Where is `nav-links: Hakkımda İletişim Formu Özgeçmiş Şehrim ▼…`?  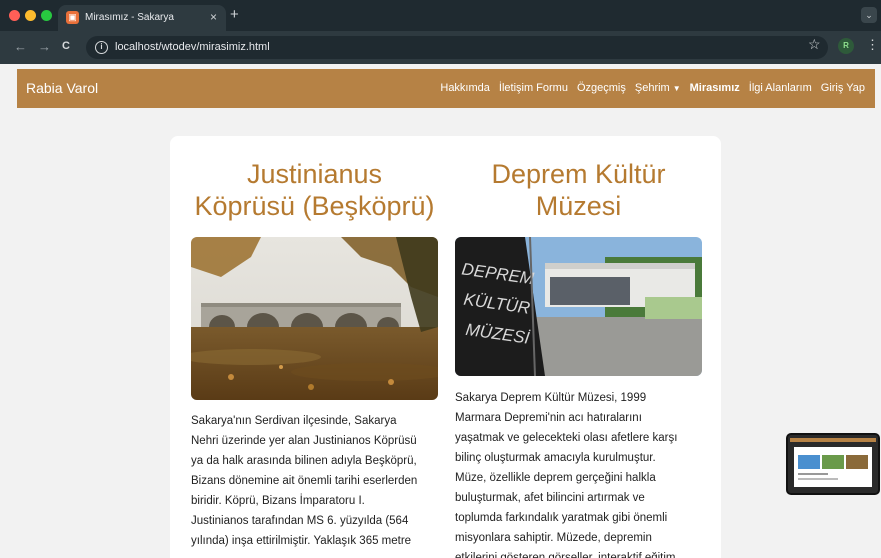
nav-links: Hakkımda İletişim Formu Özgeçmiş Şehrim ▼… is located at coordinates (652, 88).